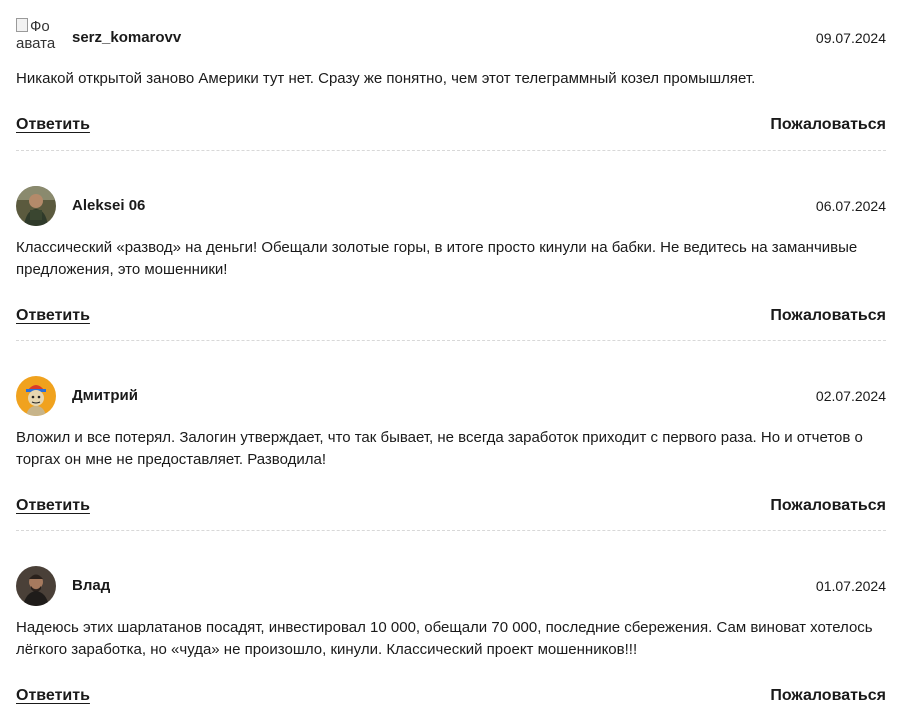 This screenshot has height=717, width=913. What do you see at coordinates (451, 397) in the screenshot?
I see `comment-header: Дмитрий 02.07.2024` at bounding box center [451, 397].